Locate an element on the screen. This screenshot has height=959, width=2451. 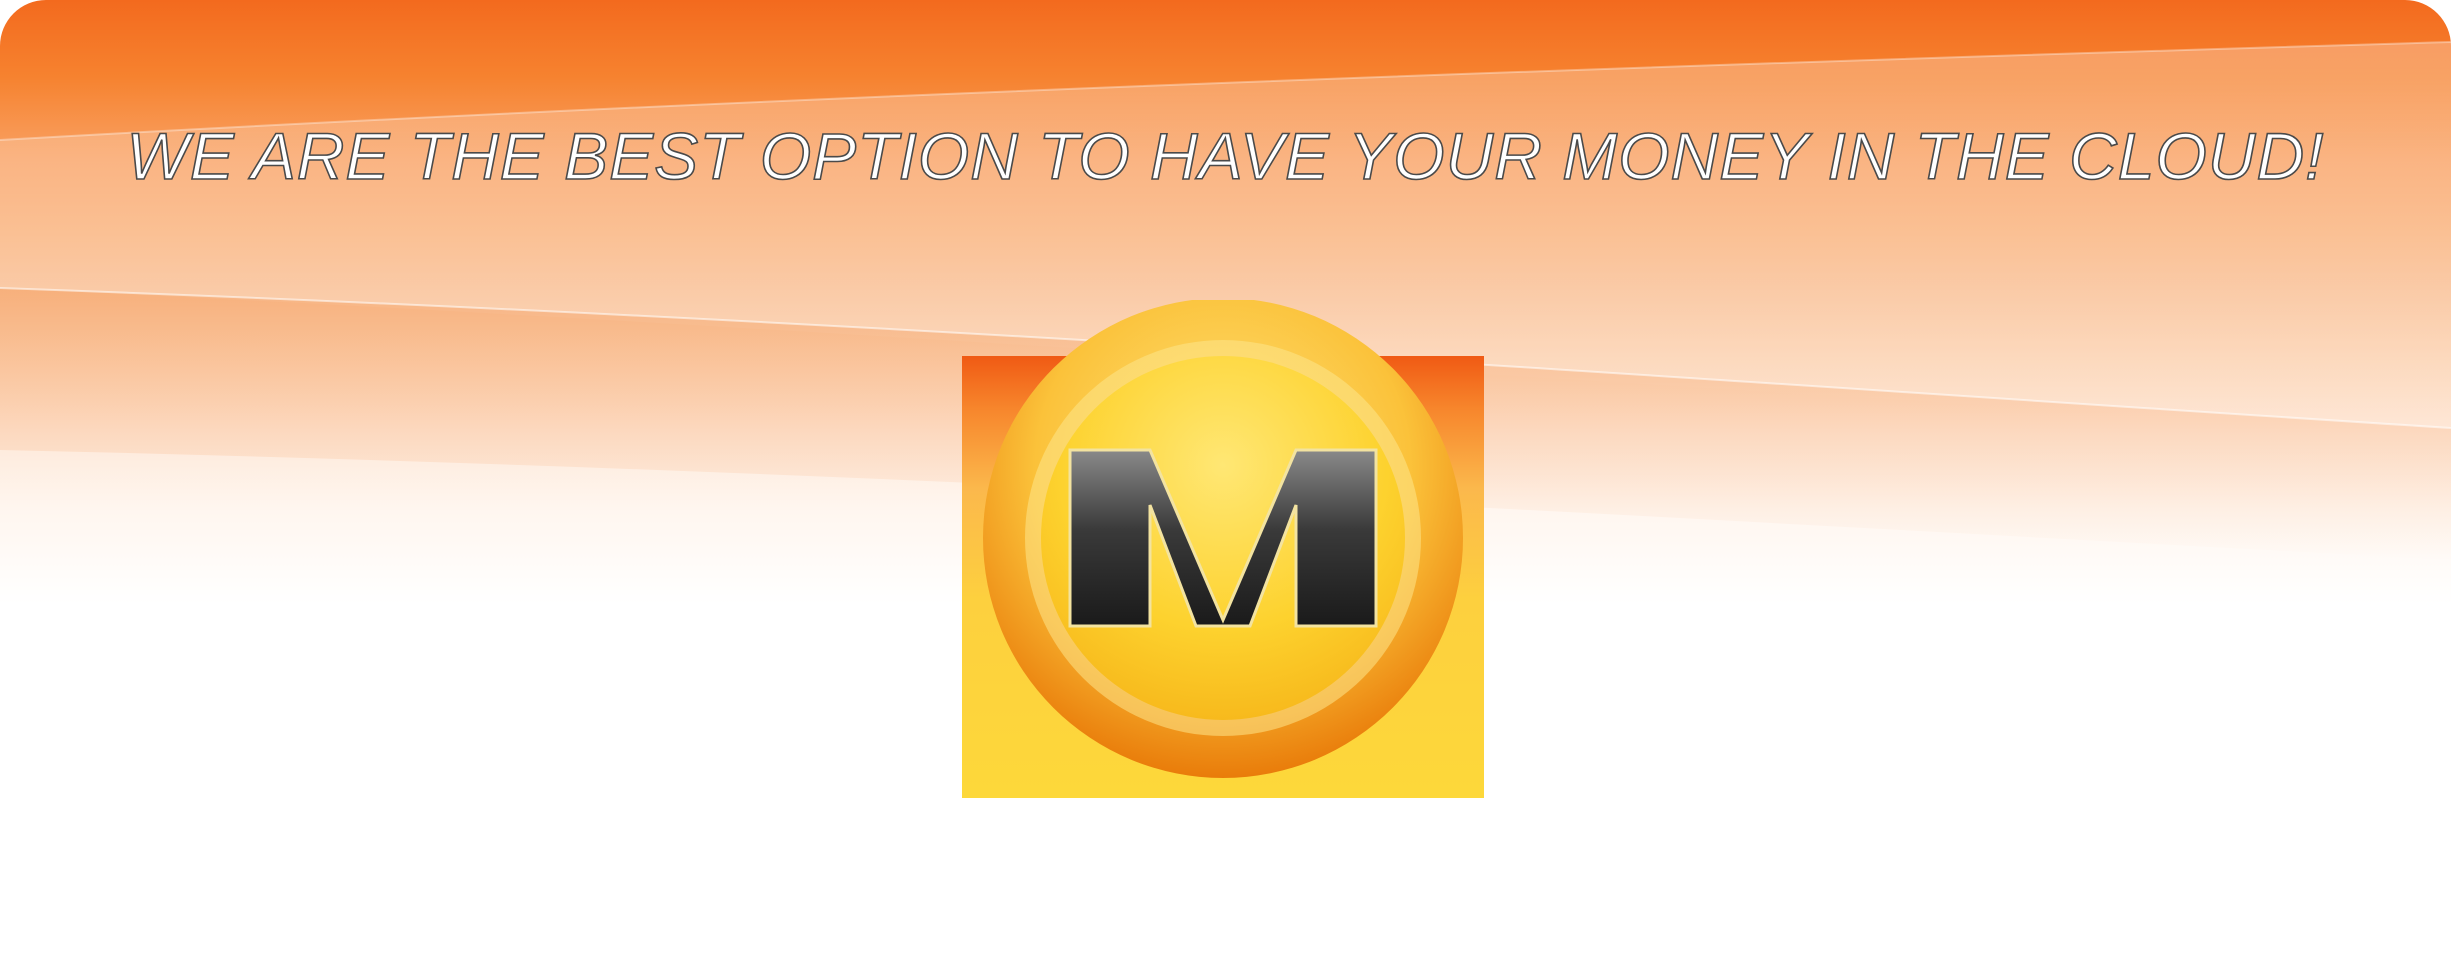
coin-logo-icon is located at coordinates (1223, 549).